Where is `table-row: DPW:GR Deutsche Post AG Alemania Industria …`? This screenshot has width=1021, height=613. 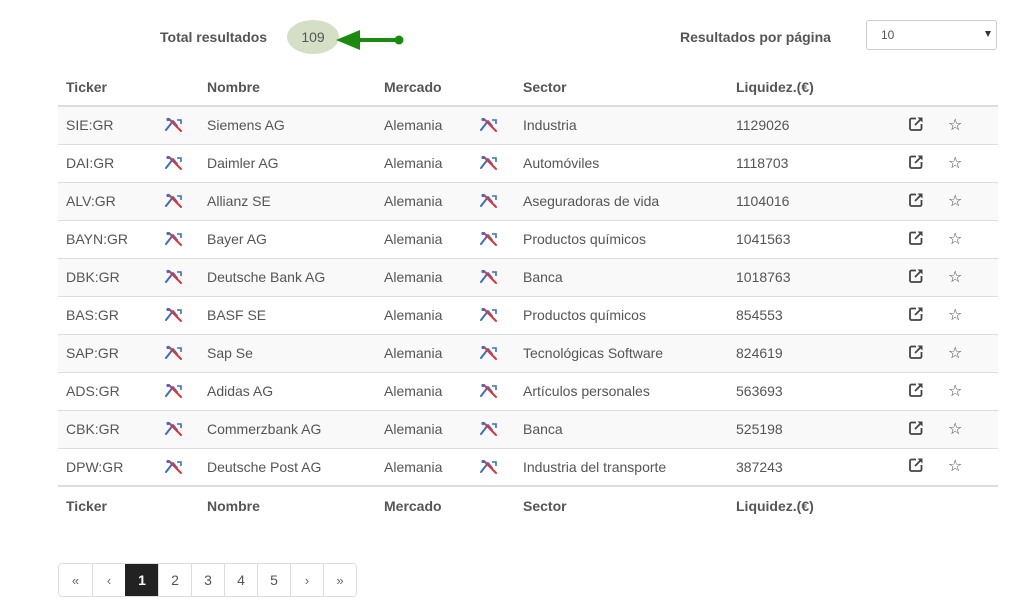
table-row: DPW:GR Deutsche Post AG Alemania Industria … is located at coordinates (528, 466).